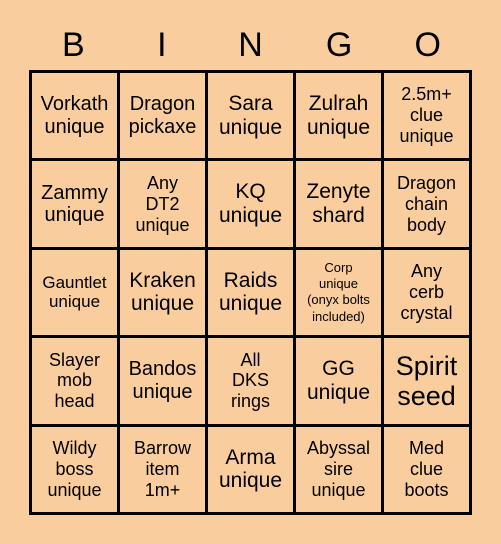 Image resolution: width=501 pixels, height=544 pixels. I want to click on bingo-header-row: B I N G O, so click(250, 45).